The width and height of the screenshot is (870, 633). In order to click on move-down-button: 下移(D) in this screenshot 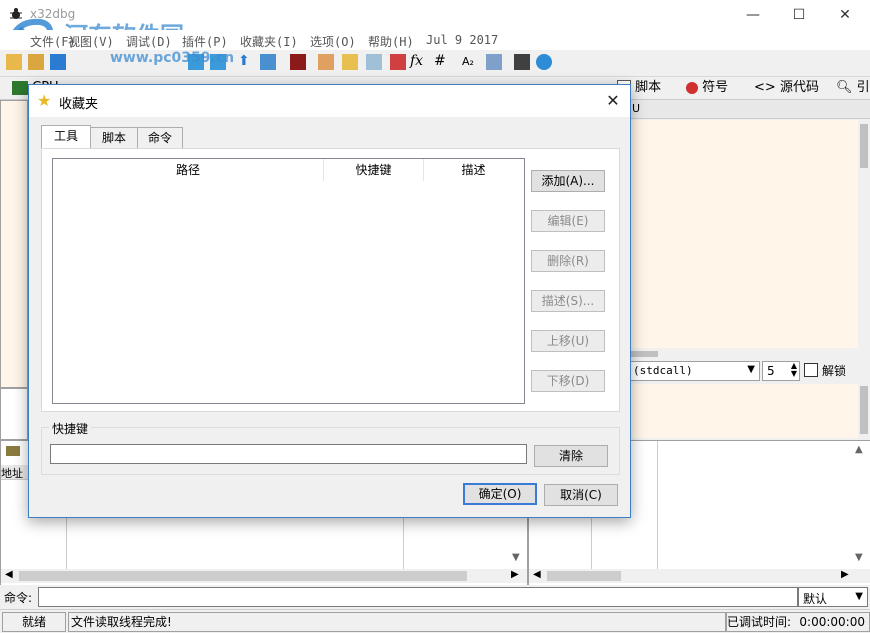, I will do `click(568, 381)`.